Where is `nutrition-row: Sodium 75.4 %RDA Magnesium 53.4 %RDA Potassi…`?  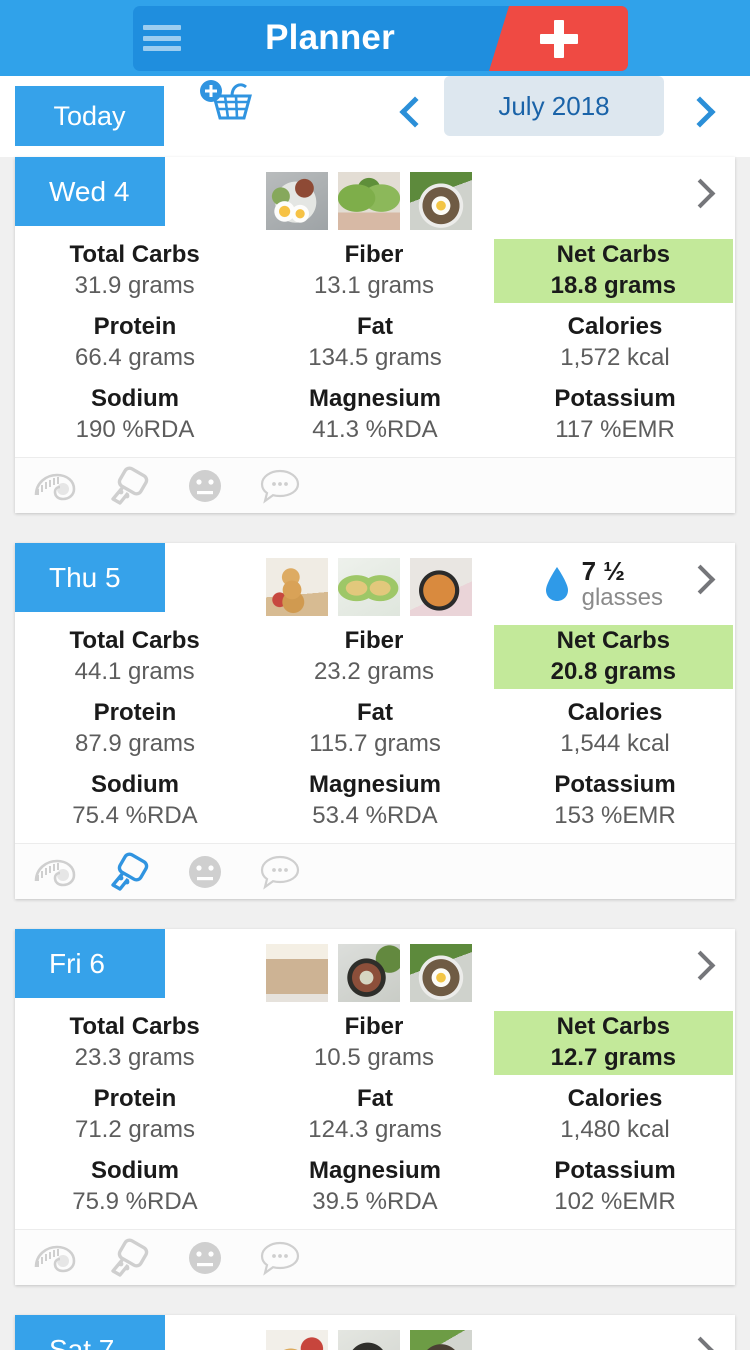 nutrition-row: Sodium 75.4 %RDA Magnesium 53.4 %RDA Potassi… is located at coordinates (375, 801).